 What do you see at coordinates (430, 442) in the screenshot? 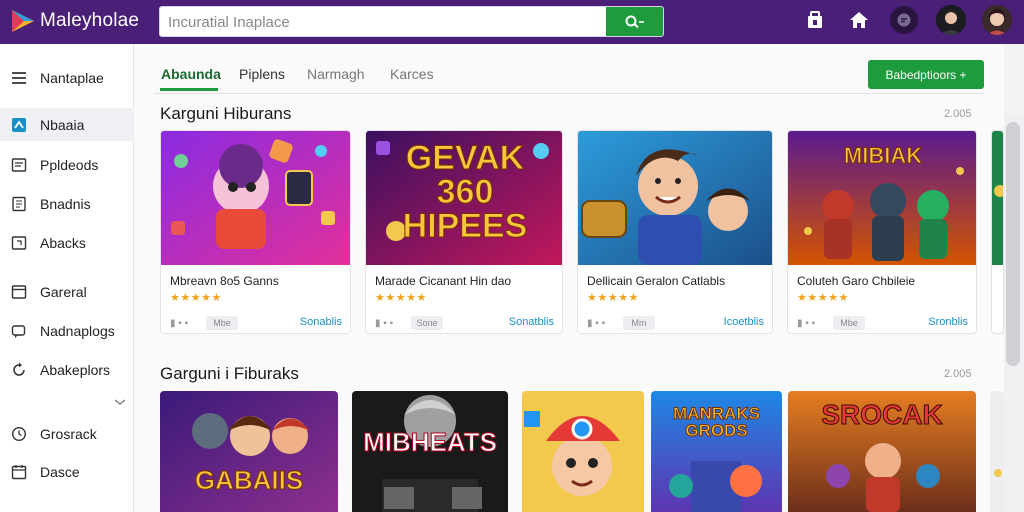
I see `thumbnail-title: MIBHEATS` at bounding box center [430, 442].